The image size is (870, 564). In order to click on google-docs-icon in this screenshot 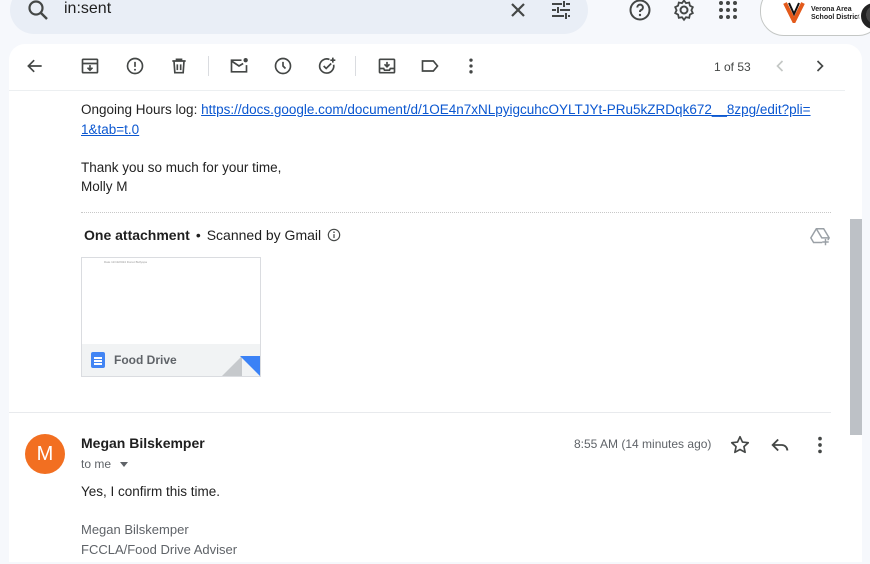, I will do `click(98, 360)`.